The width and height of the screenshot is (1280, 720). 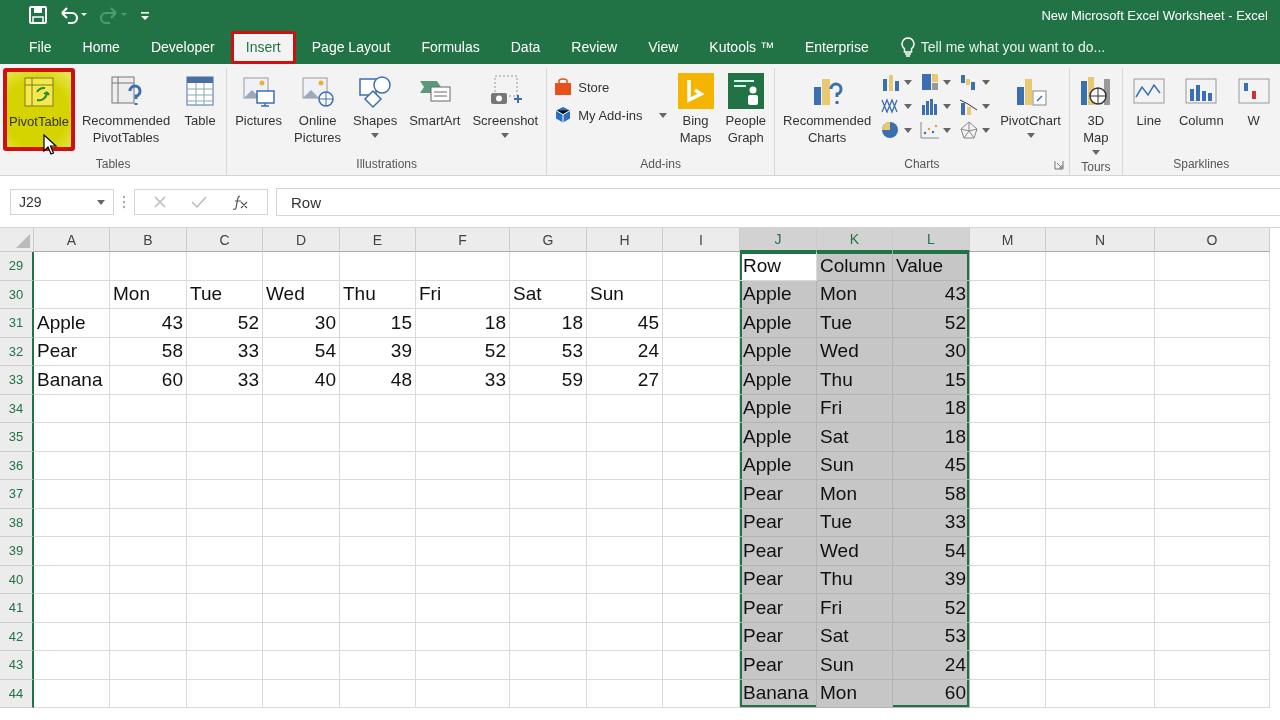 What do you see at coordinates (1212, 240) in the screenshot?
I see `column-header: O` at bounding box center [1212, 240].